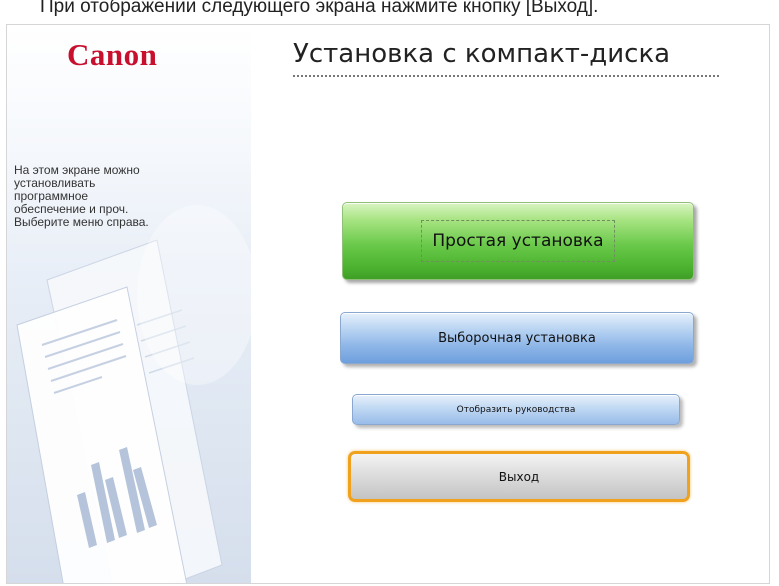 This screenshot has width=779, height=586. Describe the element at coordinates (506, 76) in the screenshot. I see `title-divider` at that location.